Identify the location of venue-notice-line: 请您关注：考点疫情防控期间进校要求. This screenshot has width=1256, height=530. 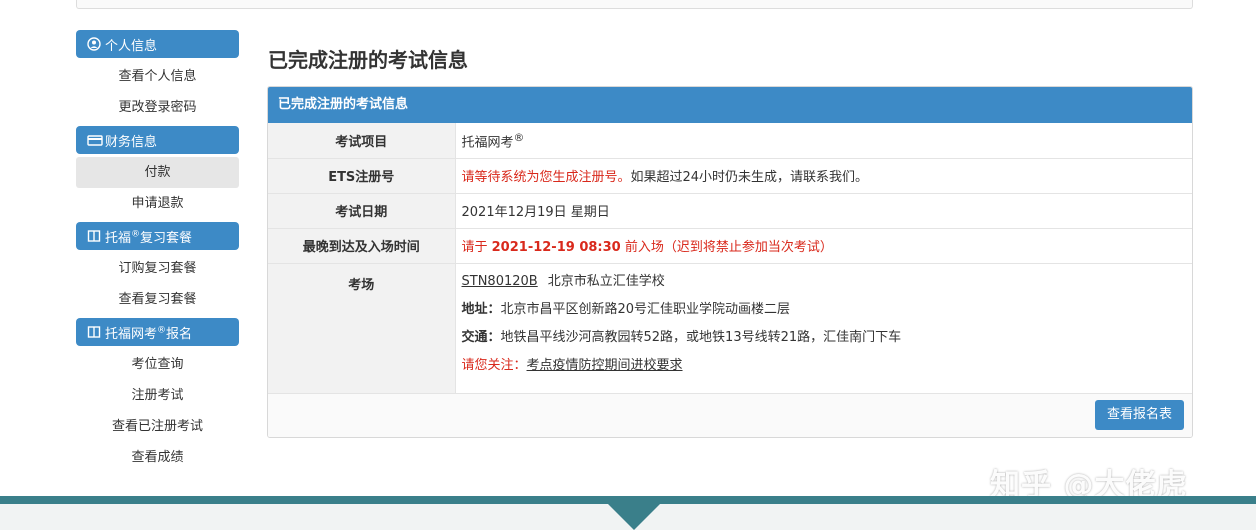
(572, 365).